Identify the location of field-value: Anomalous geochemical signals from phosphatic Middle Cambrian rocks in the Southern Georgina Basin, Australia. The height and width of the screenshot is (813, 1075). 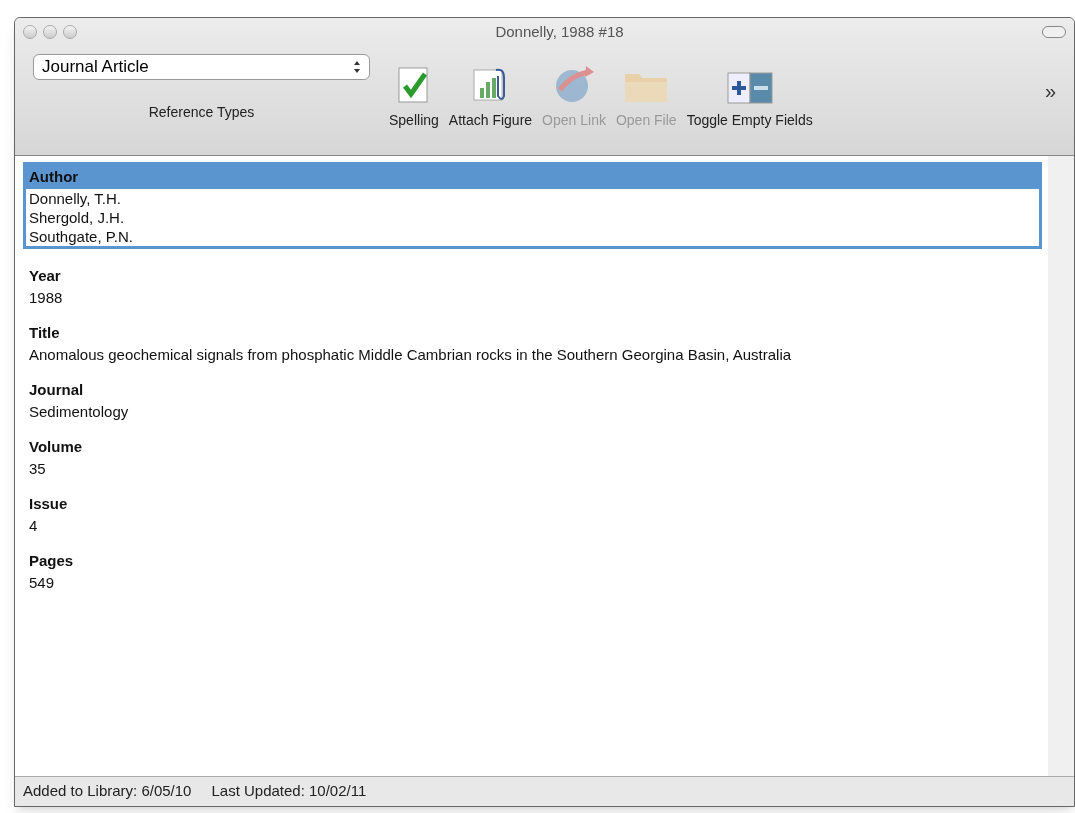
(411, 354).